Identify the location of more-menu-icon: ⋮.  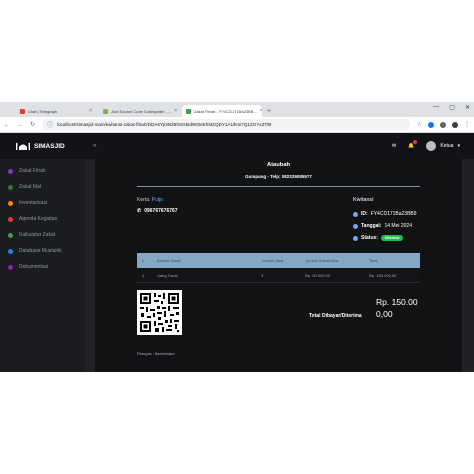
(467, 124).